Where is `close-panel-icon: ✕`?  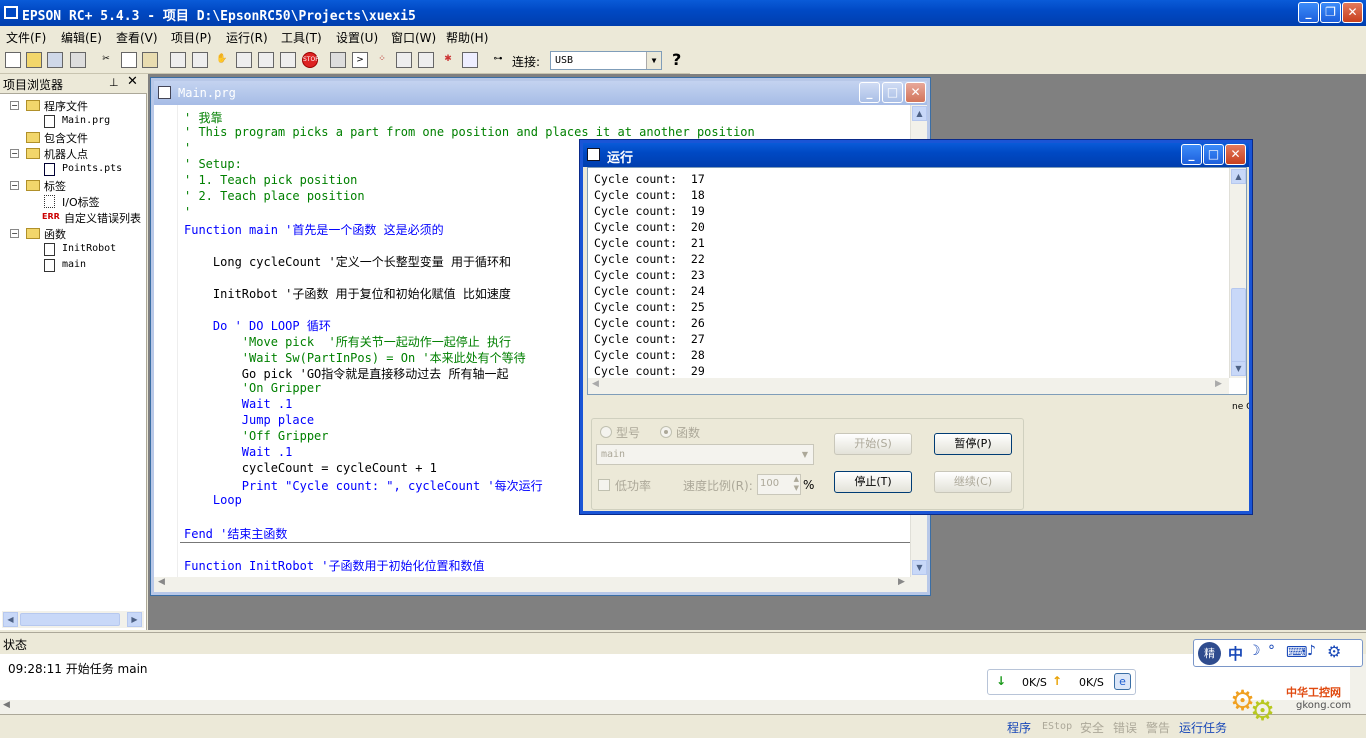 close-panel-icon: ✕ is located at coordinates (132, 81).